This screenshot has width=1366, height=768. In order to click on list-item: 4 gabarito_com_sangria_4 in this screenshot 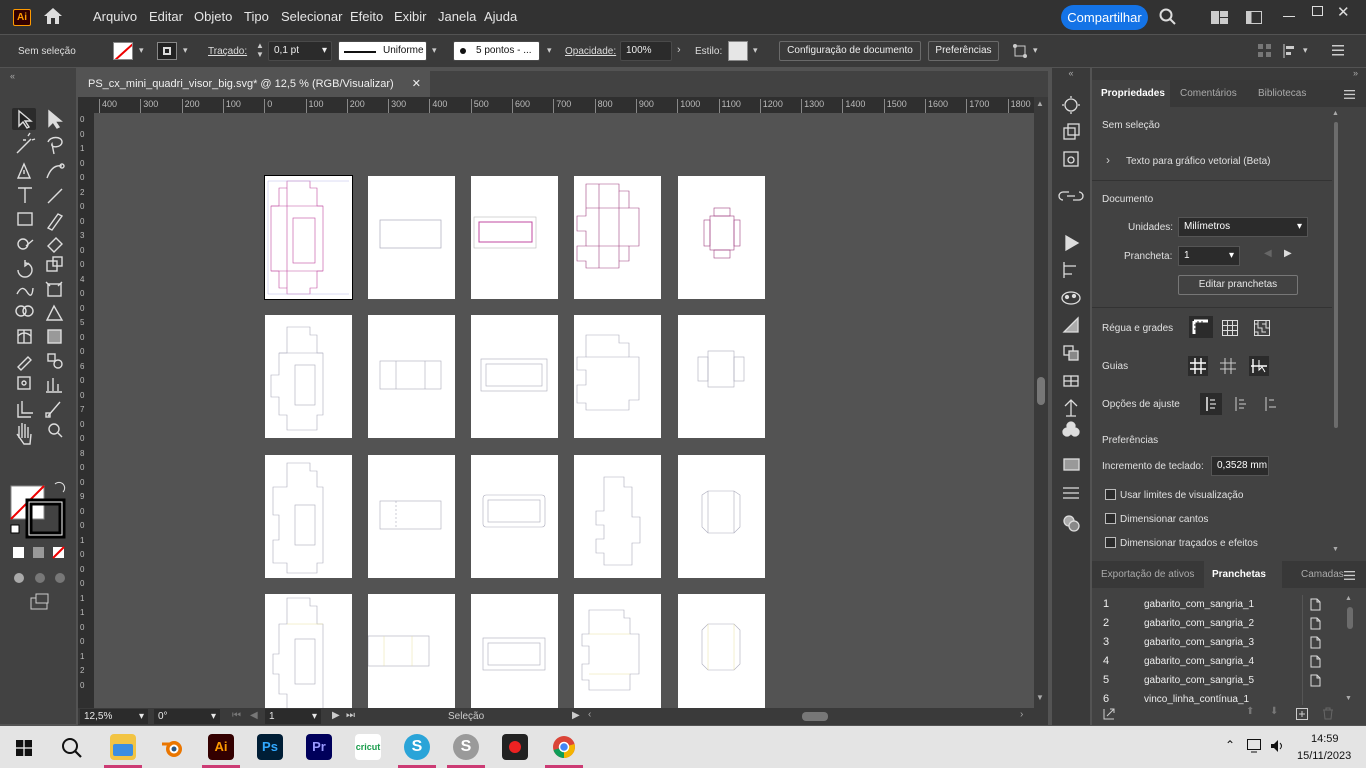, I will do `click(1217, 661)`.